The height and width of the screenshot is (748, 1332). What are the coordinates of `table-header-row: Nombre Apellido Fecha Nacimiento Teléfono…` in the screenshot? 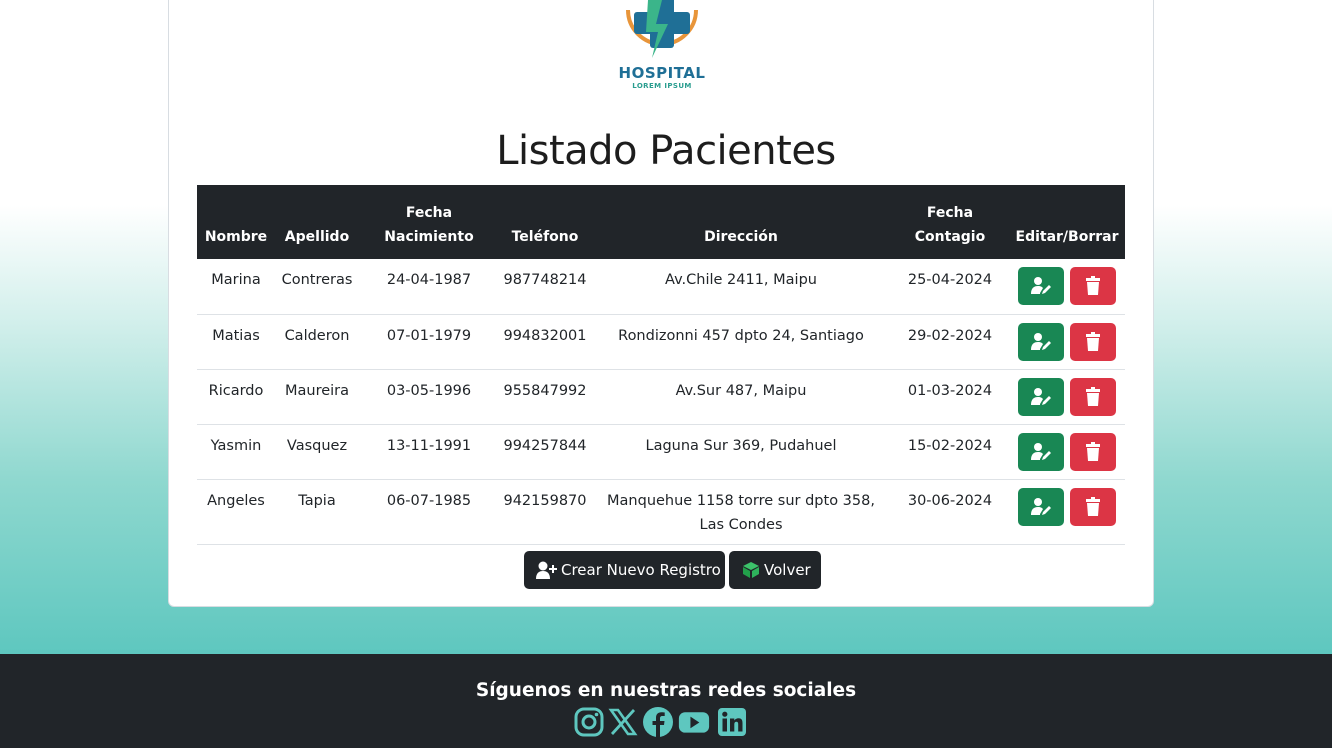 It's located at (661, 222).